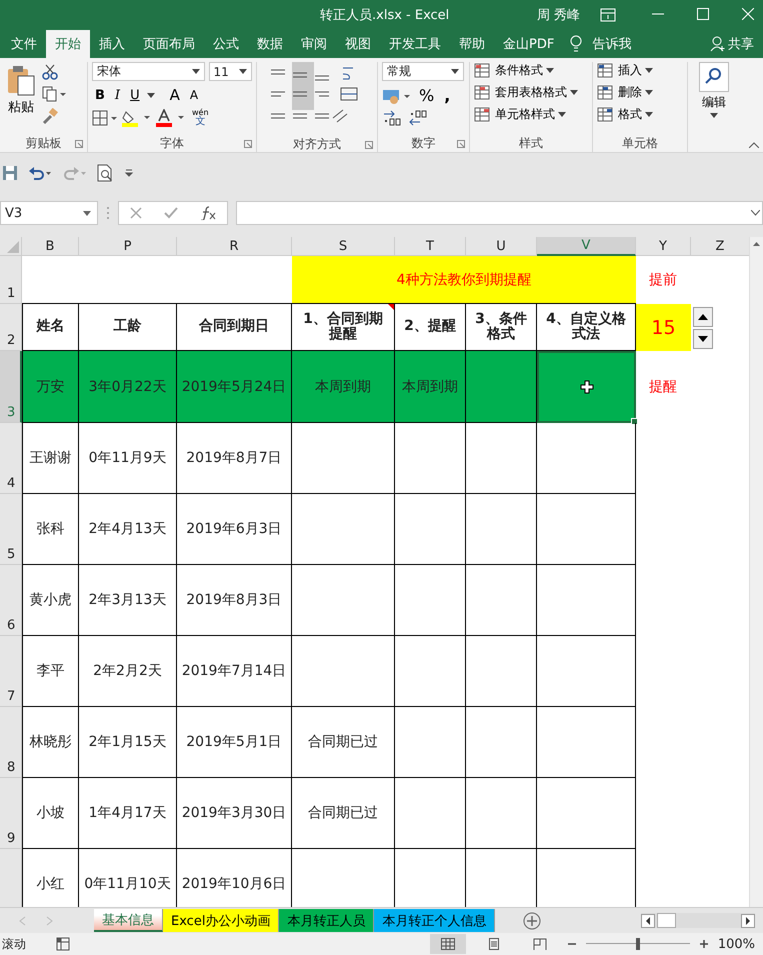 The image size is (763, 955). I want to click on spin-button, so click(703, 327).